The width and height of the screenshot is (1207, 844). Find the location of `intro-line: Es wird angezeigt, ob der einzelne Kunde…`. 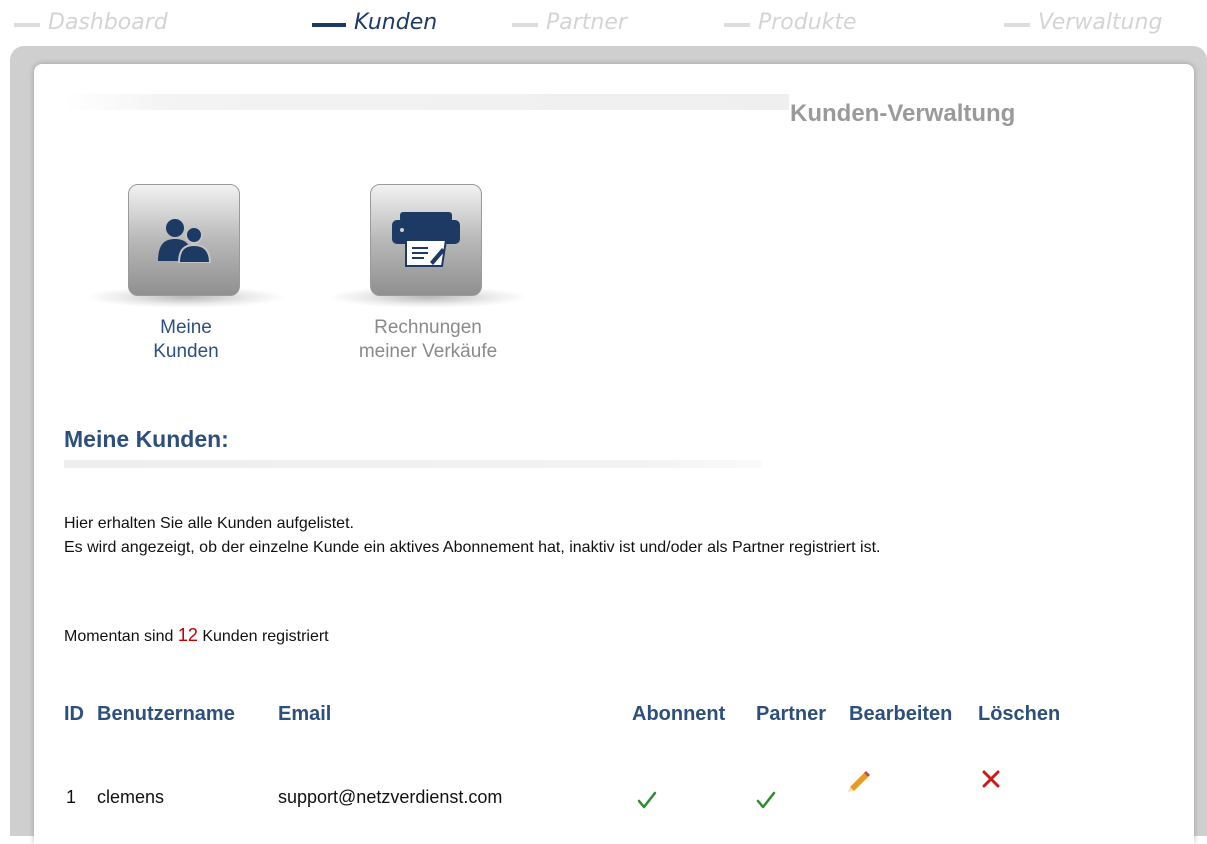

intro-line: Es wird angezeigt, ob der einzelne Kunde… is located at coordinates (472, 547).